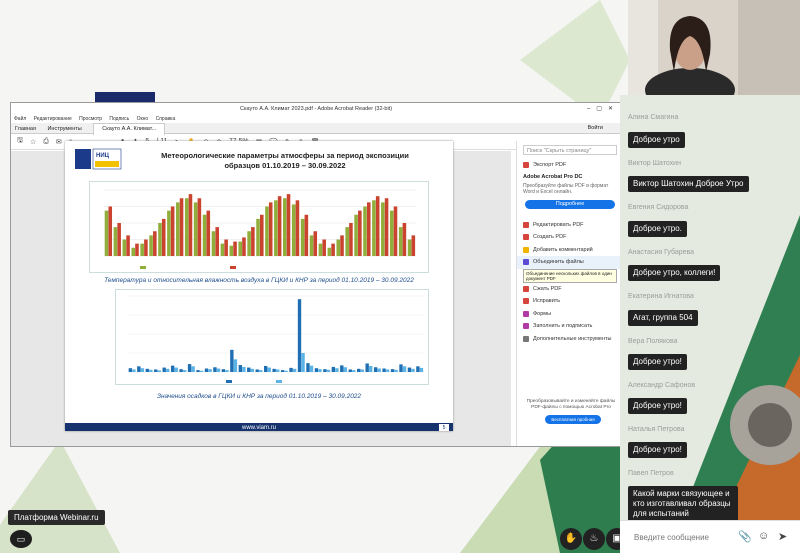  What do you see at coordinates (21, 539) in the screenshot?
I see `screen-share-icon: ▭` at bounding box center [21, 539].